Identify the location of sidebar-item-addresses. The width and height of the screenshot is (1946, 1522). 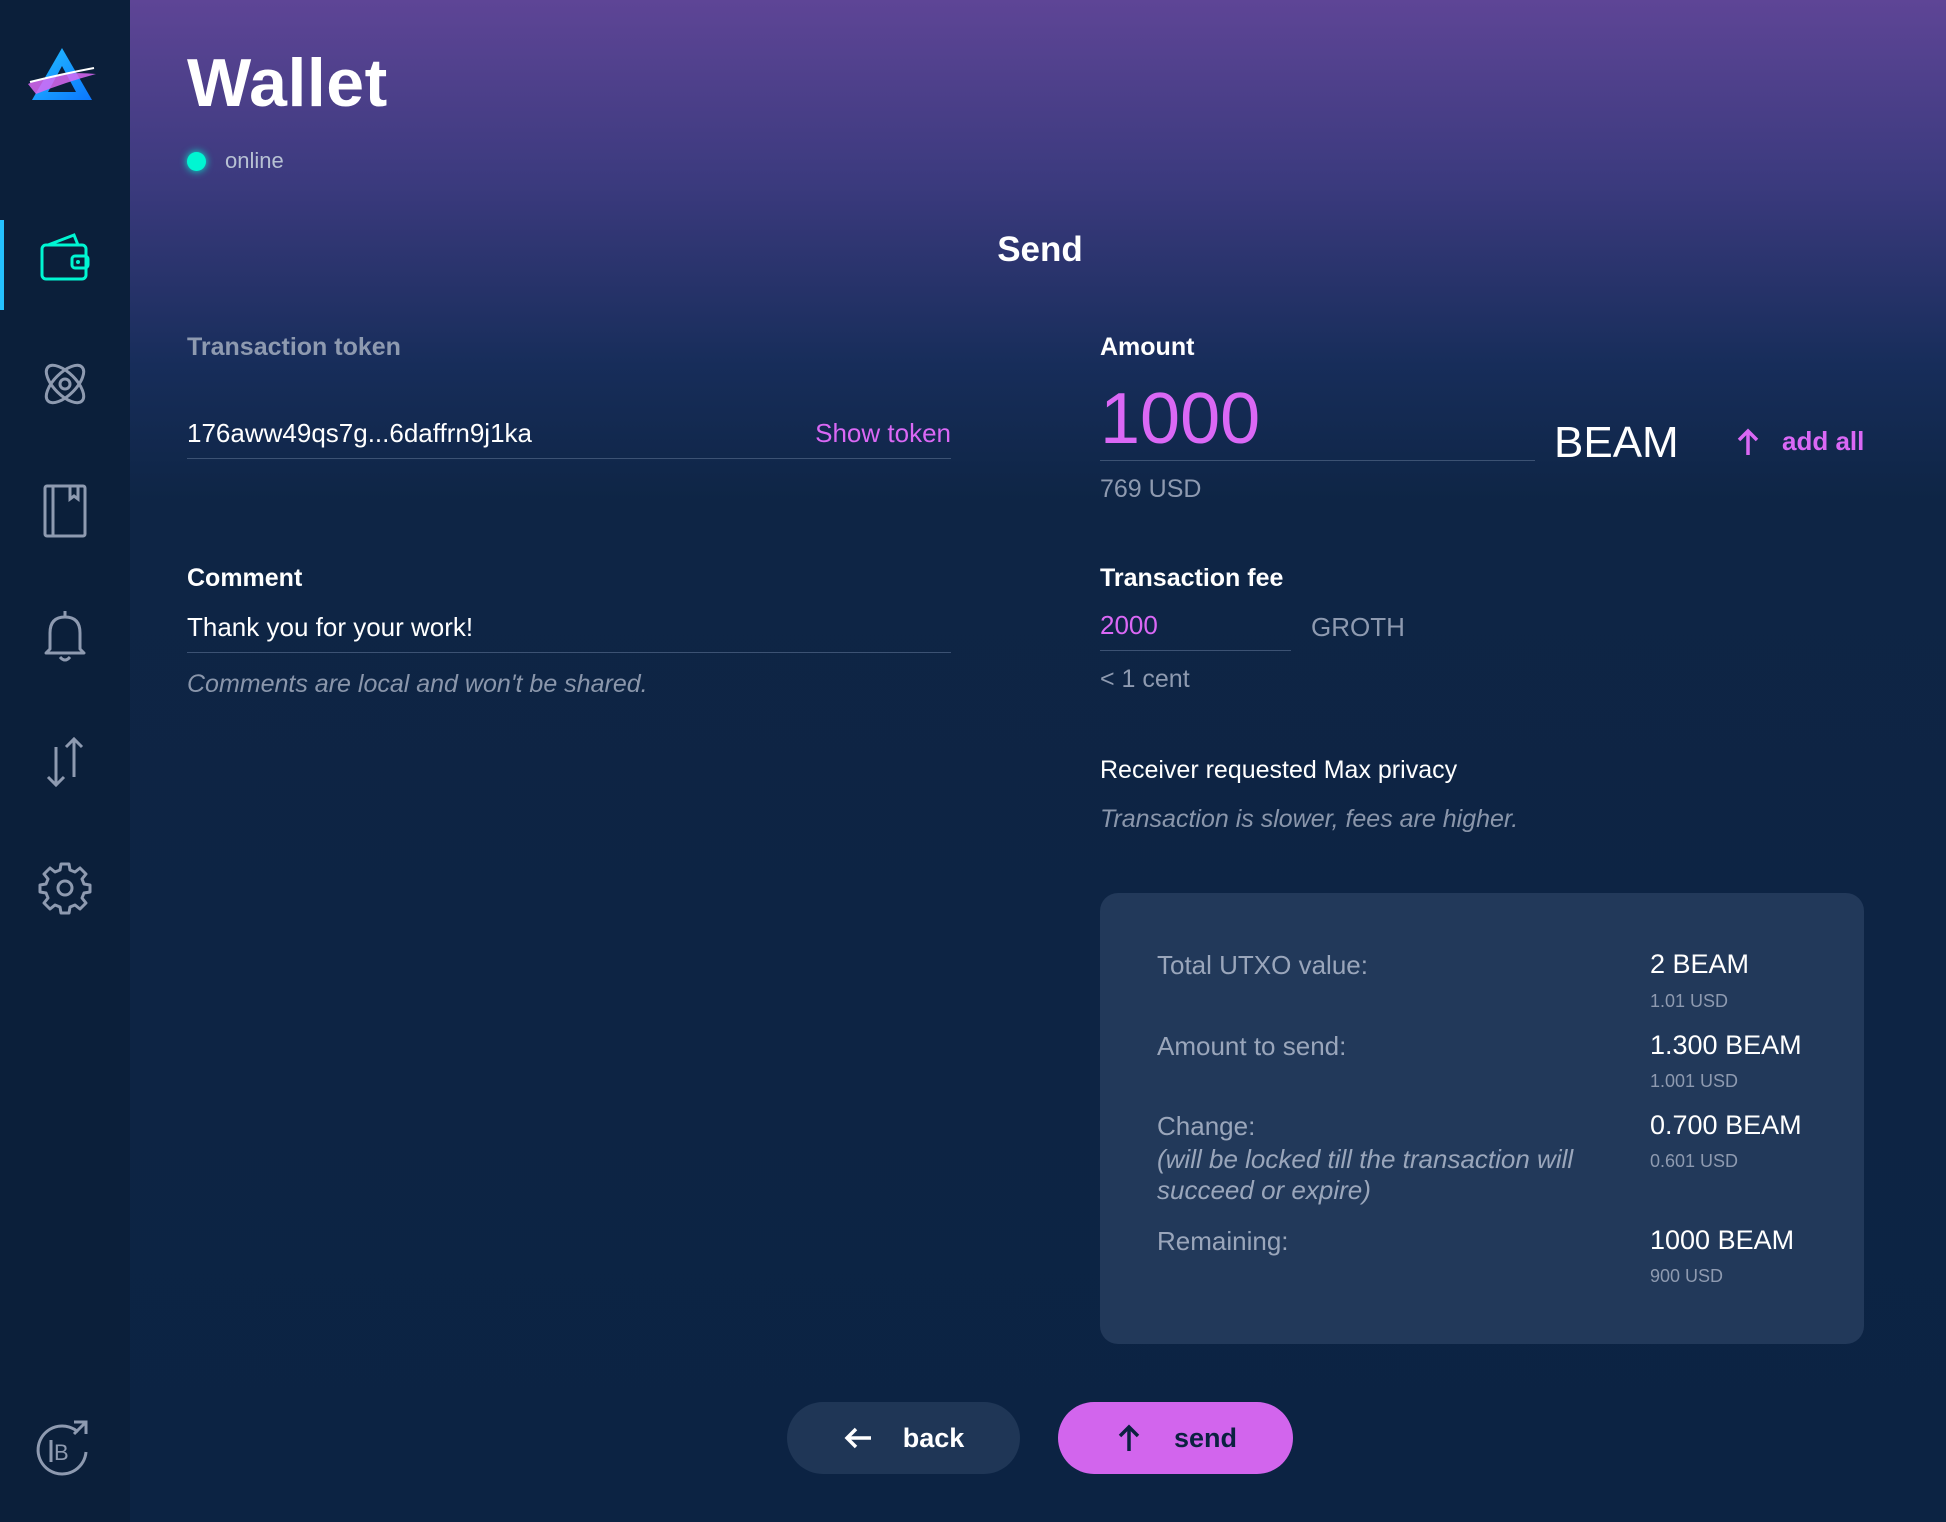
(65, 510).